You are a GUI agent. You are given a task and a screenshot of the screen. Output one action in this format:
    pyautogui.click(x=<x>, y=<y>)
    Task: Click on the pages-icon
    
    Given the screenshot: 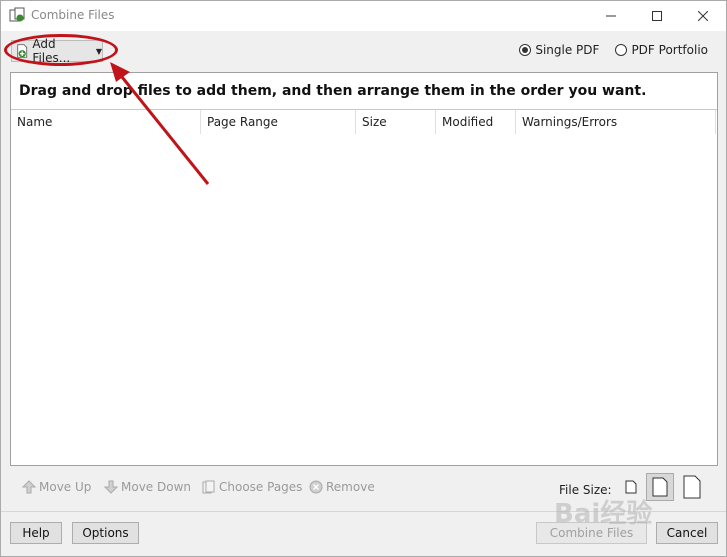 What is the action you would take?
    pyautogui.click(x=208, y=487)
    